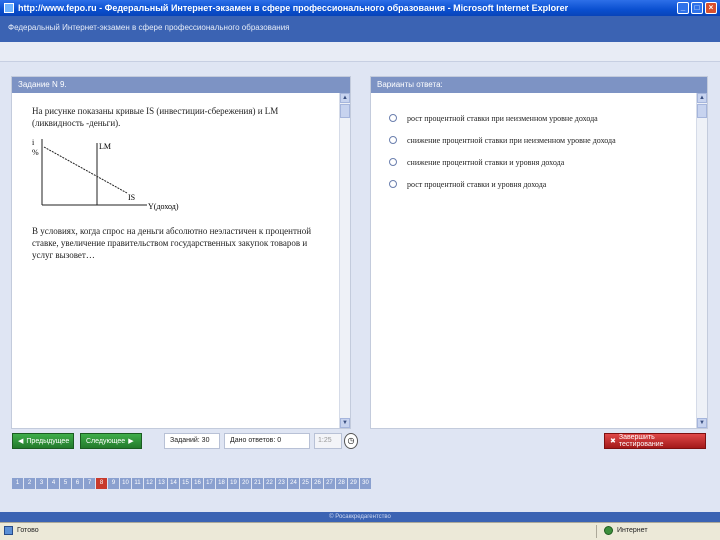 The height and width of the screenshot is (540, 720). What do you see at coordinates (41, 483) in the screenshot?
I see `page-number-button: 3` at bounding box center [41, 483].